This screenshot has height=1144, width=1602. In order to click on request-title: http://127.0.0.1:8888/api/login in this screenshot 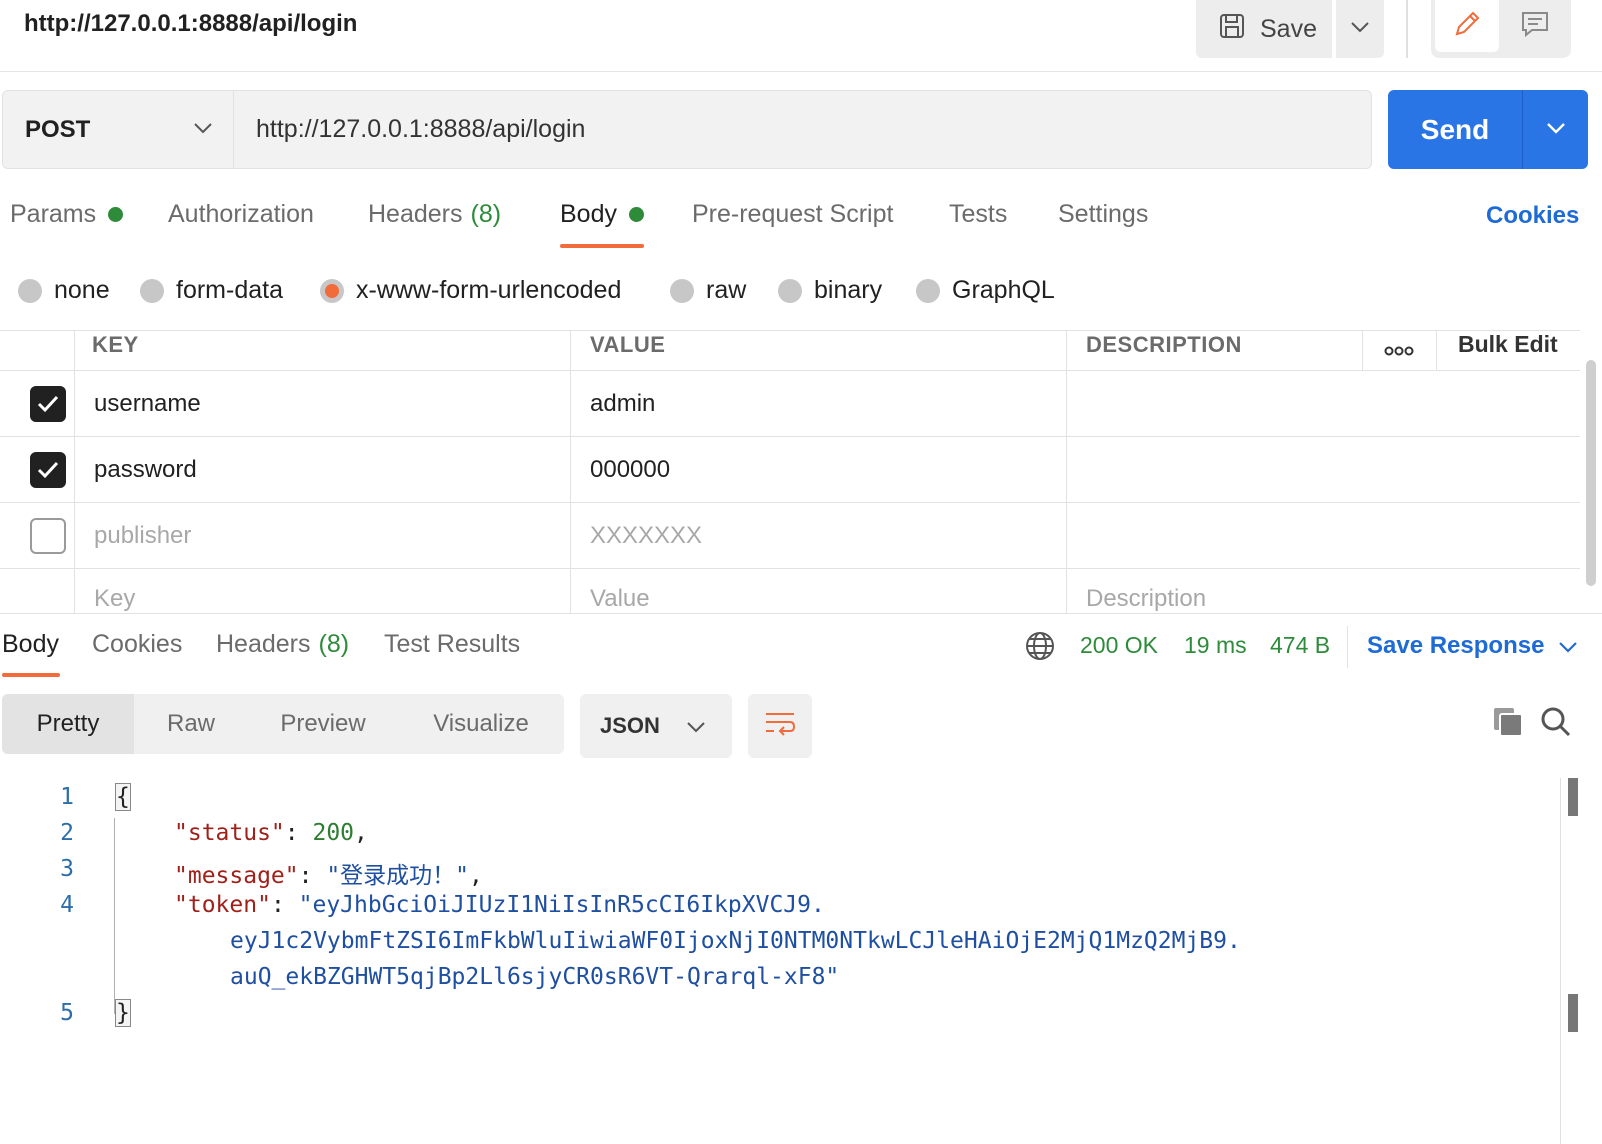, I will do `click(190, 24)`.